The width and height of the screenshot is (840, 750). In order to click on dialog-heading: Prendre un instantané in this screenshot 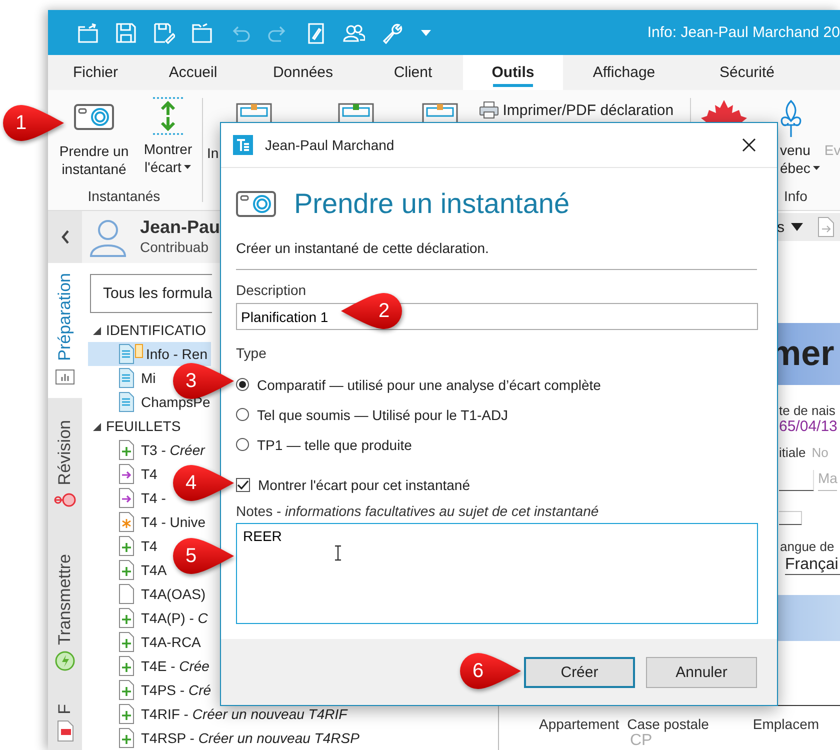, I will do `click(432, 204)`.